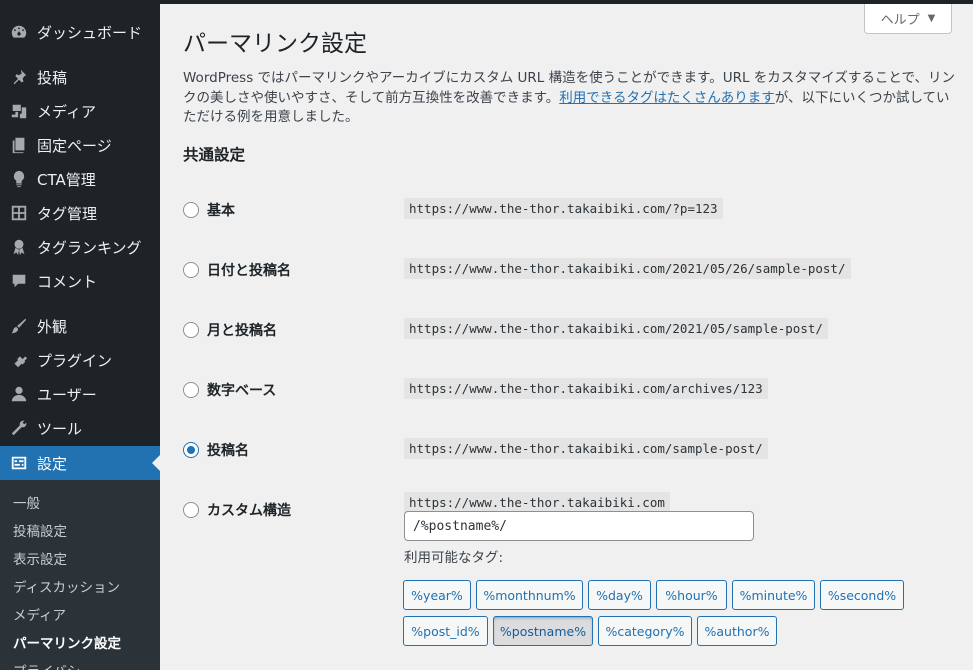 The width and height of the screenshot is (973, 670). Describe the element at coordinates (52, 326) in the screenshot. I see `sidebar-item-label: 外観` at that location.